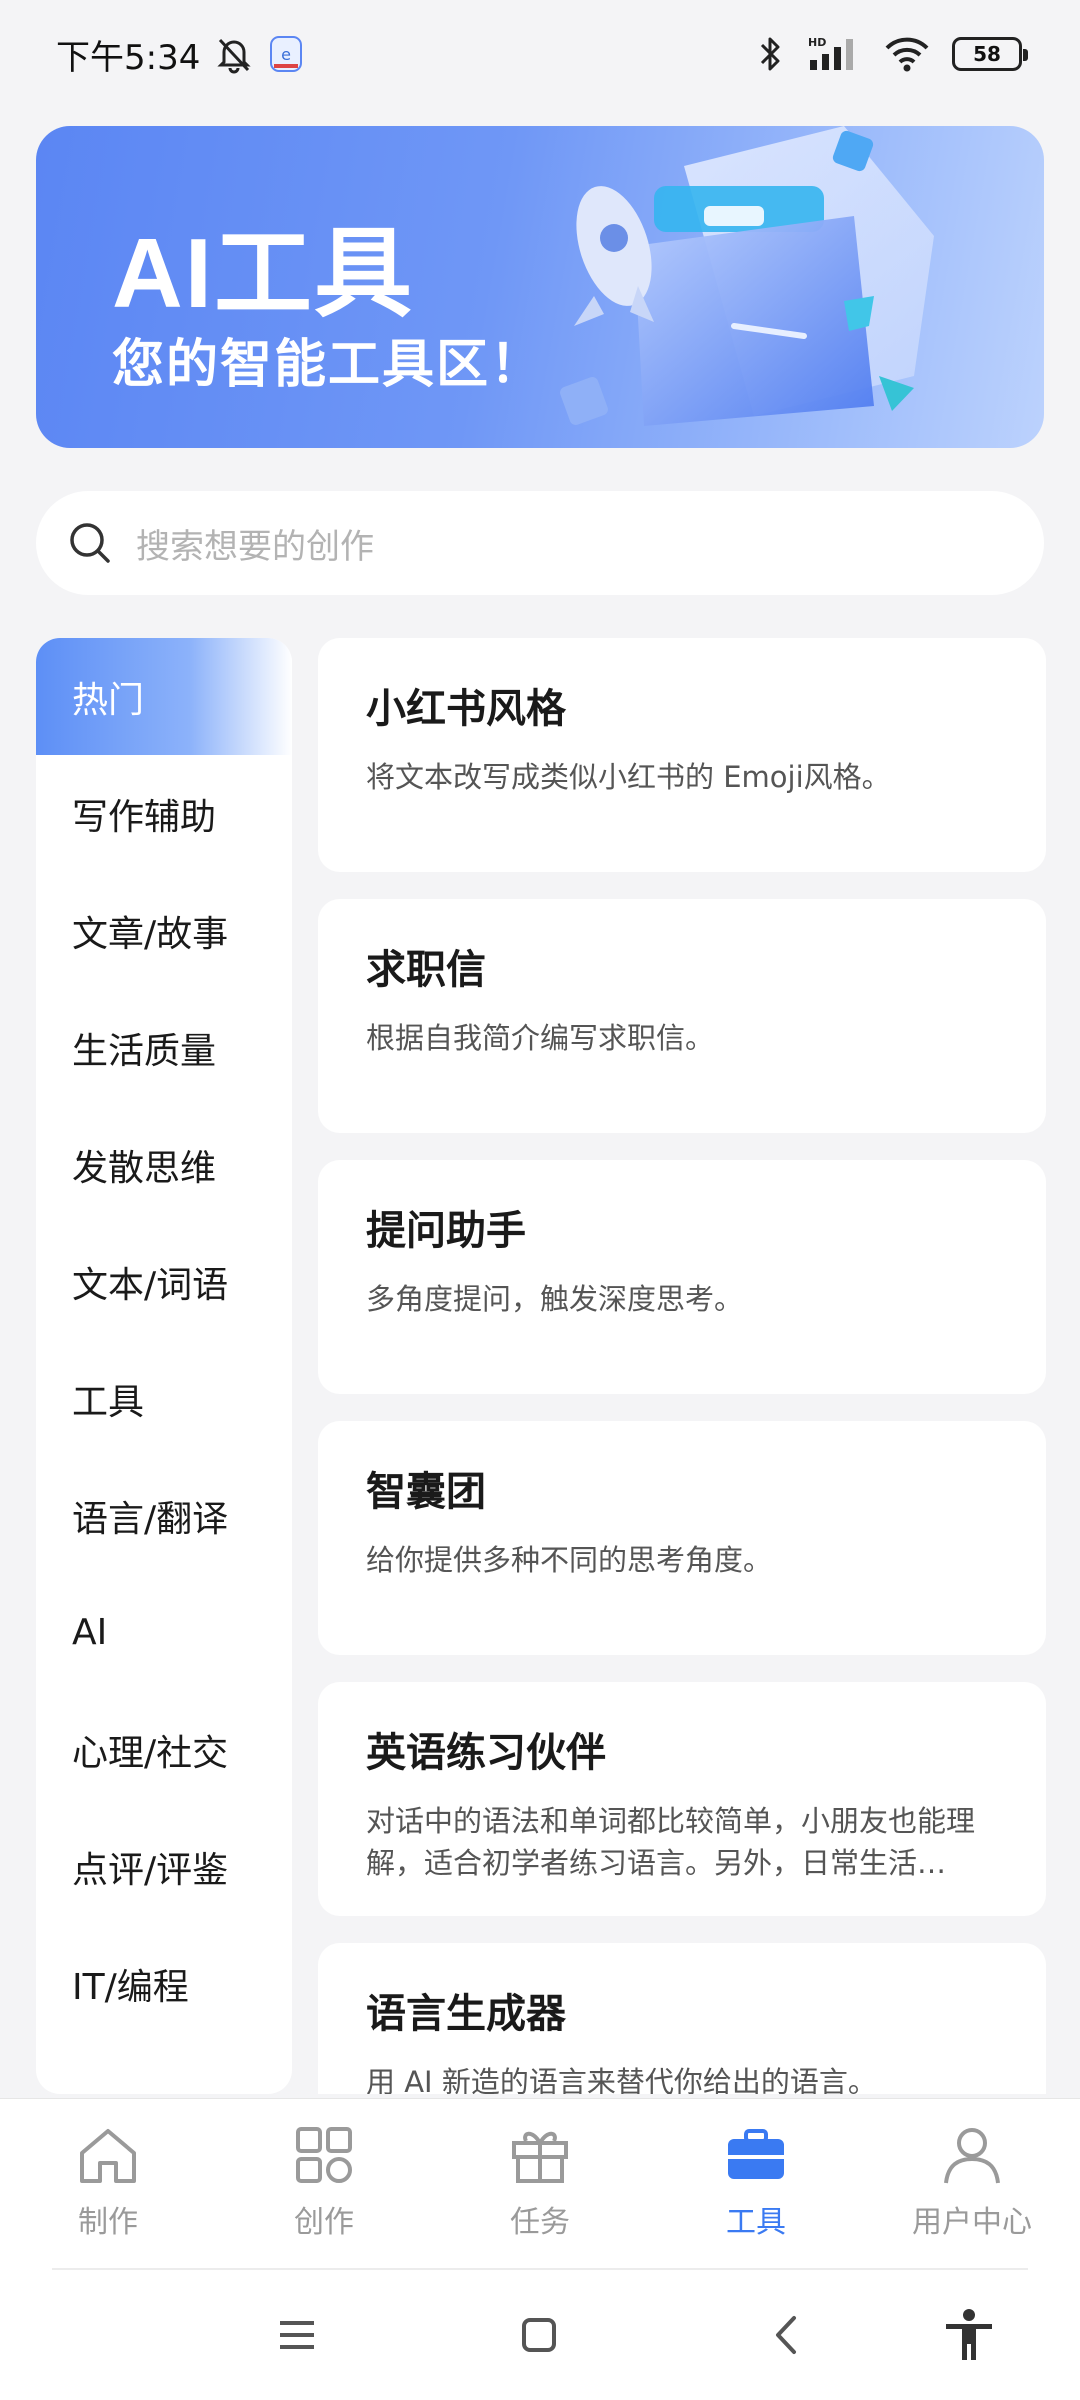  What do you see at coordinates (324, 2222) in the screenshot?
I see `nav-label: 创作` at bounding box center [324, 2222].